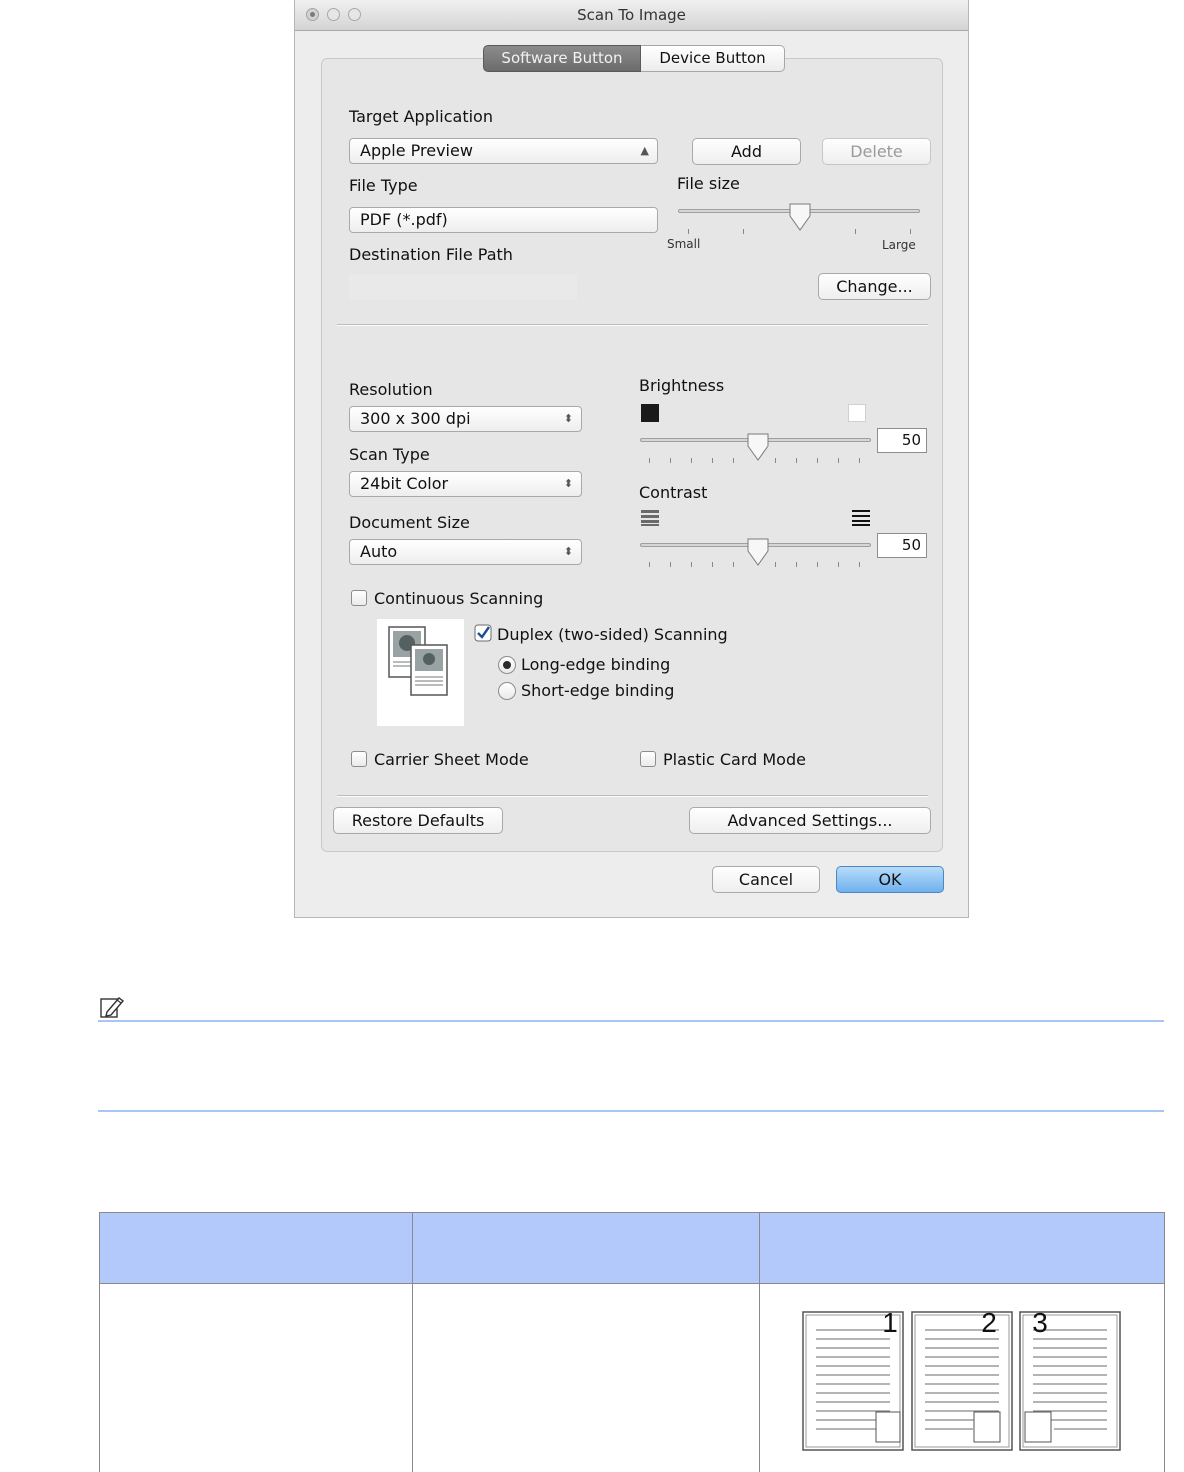  What do you see at coordinates (1040, 1322) in the screenshot?
I see `page-number-3: 3` at bounding box center [1040, 1322].